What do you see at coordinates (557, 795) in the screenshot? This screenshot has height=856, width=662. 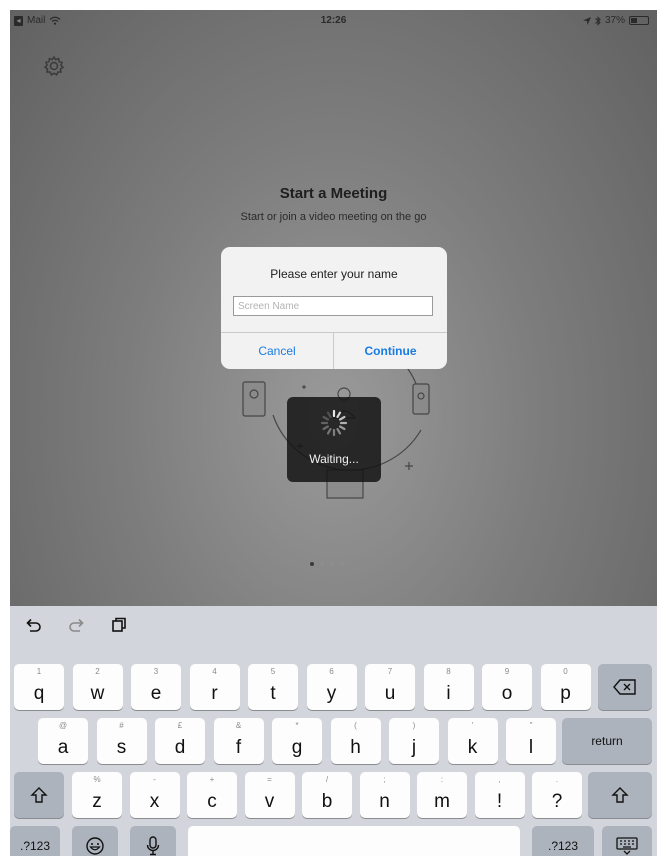 I see `key-punct-8: .?` at bounding box center [557, 795].